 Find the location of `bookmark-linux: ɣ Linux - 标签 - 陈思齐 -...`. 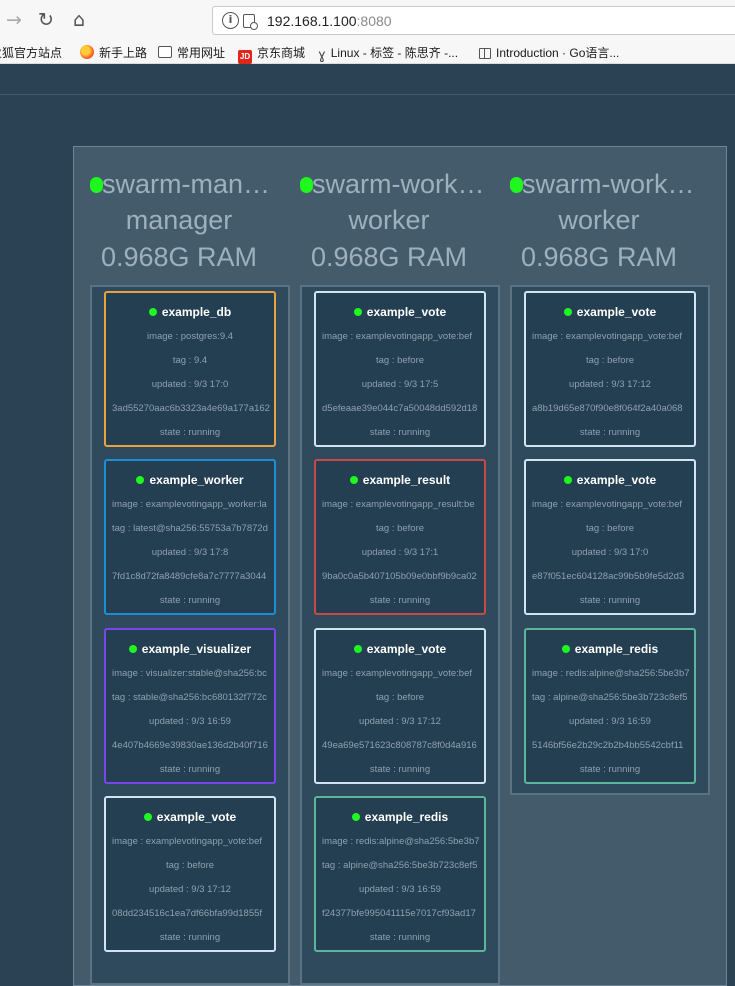

bookmark-linux: ɣ Linux - 标签 - 陈思齐 -... is located at coordinates (388, 53).